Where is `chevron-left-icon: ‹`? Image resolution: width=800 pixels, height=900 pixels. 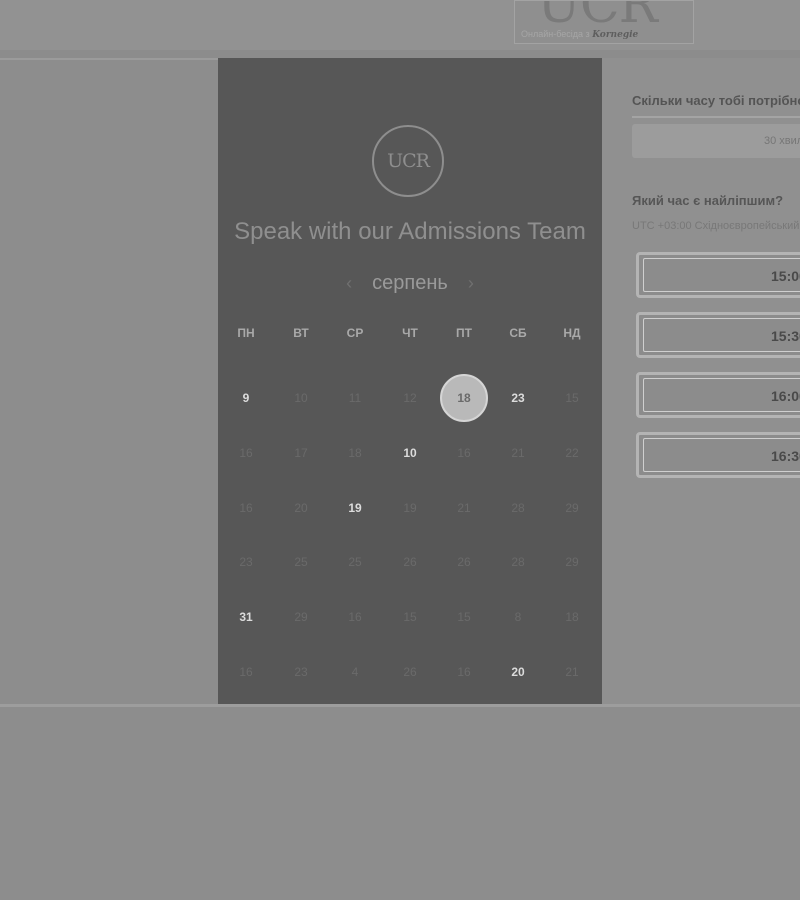
chevron-left-icon: ‹ is located at coordinates (349, 283).